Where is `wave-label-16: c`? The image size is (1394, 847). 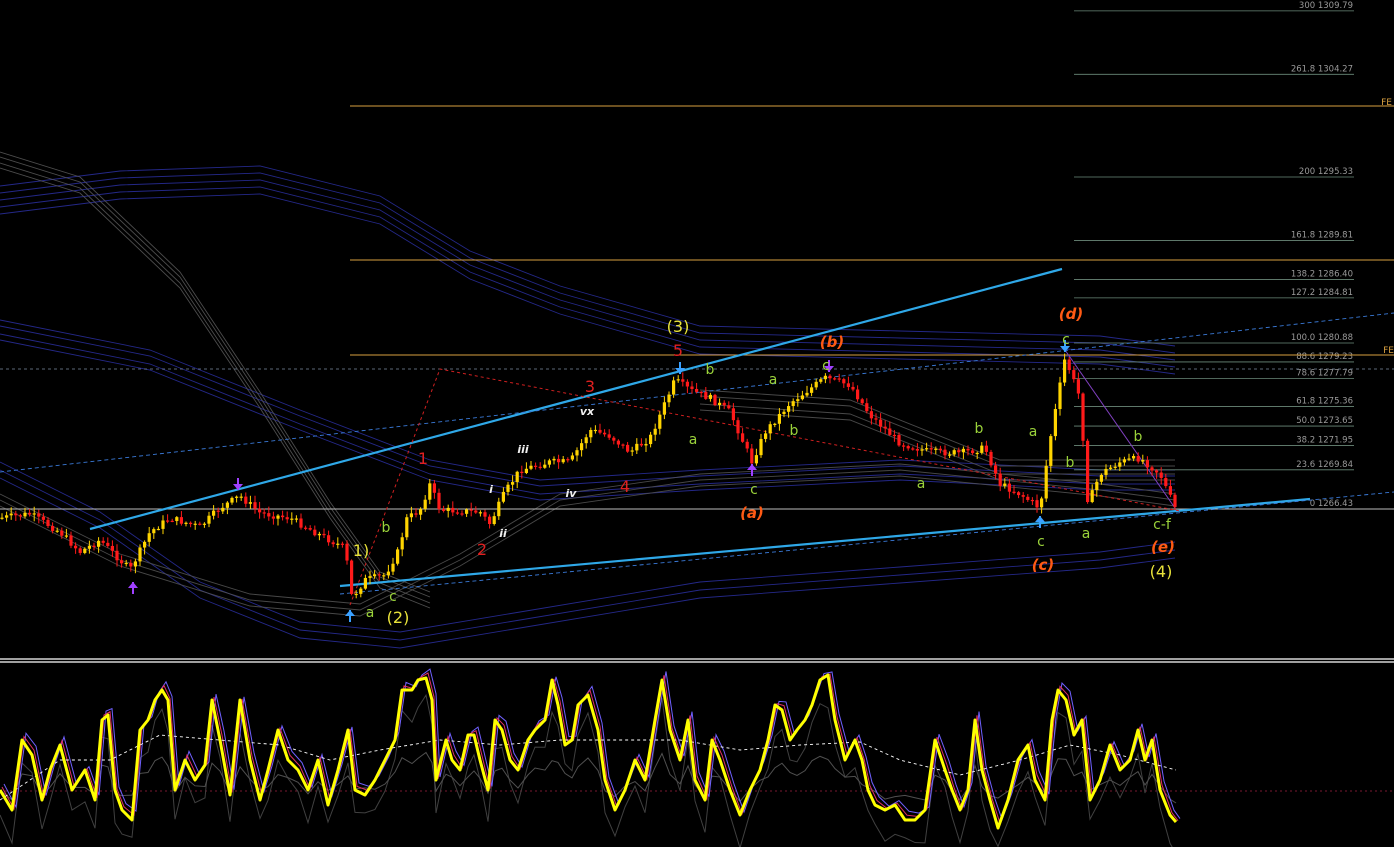 wave-label-16: c is located at coordinates (393, 597).